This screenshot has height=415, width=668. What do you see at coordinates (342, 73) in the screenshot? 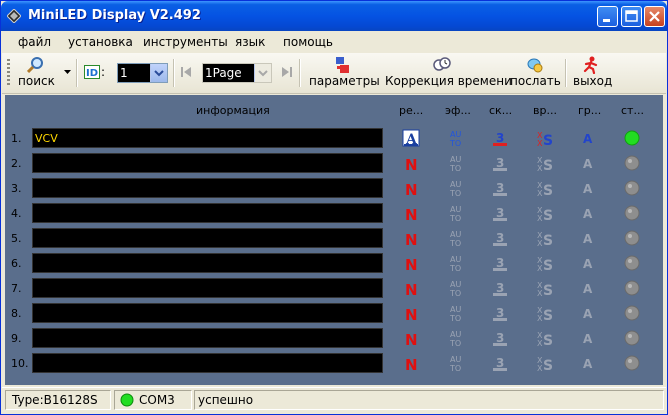
I see `parameters-button: параметры` at bounding box center [342, 73].